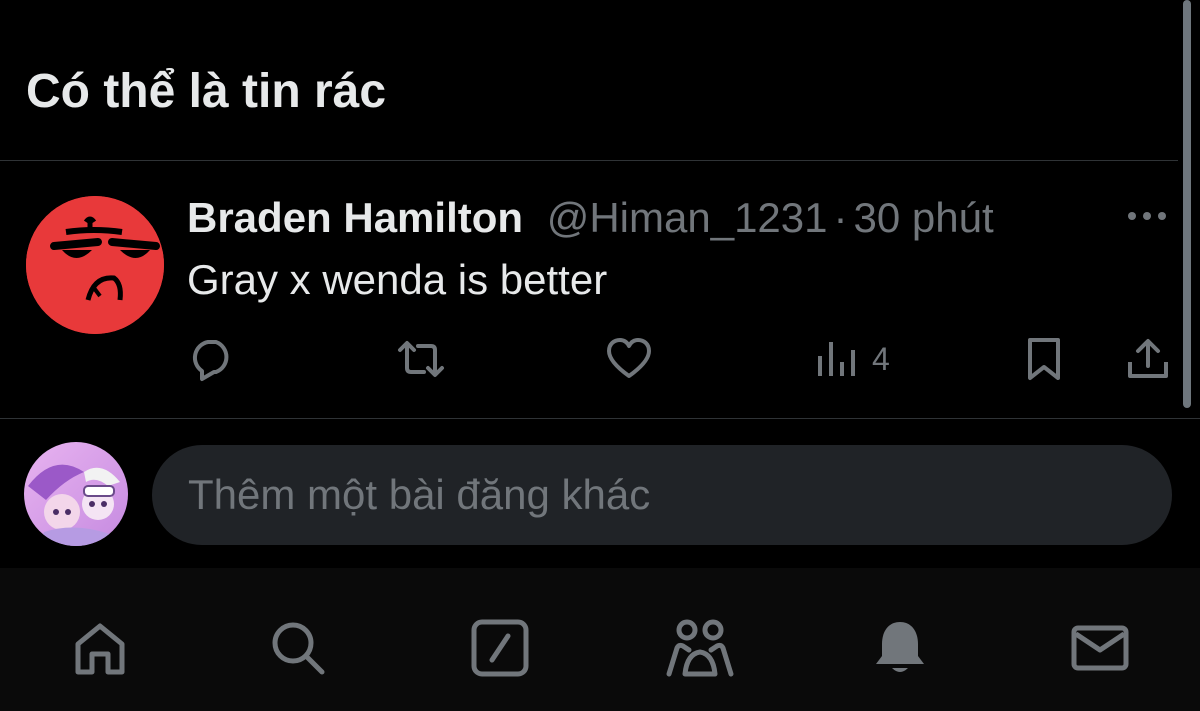 Image resolution: width=1200 pixels, height=711 pixels. I want to click on author-handle: @Himan_1231, so click(687, 217).